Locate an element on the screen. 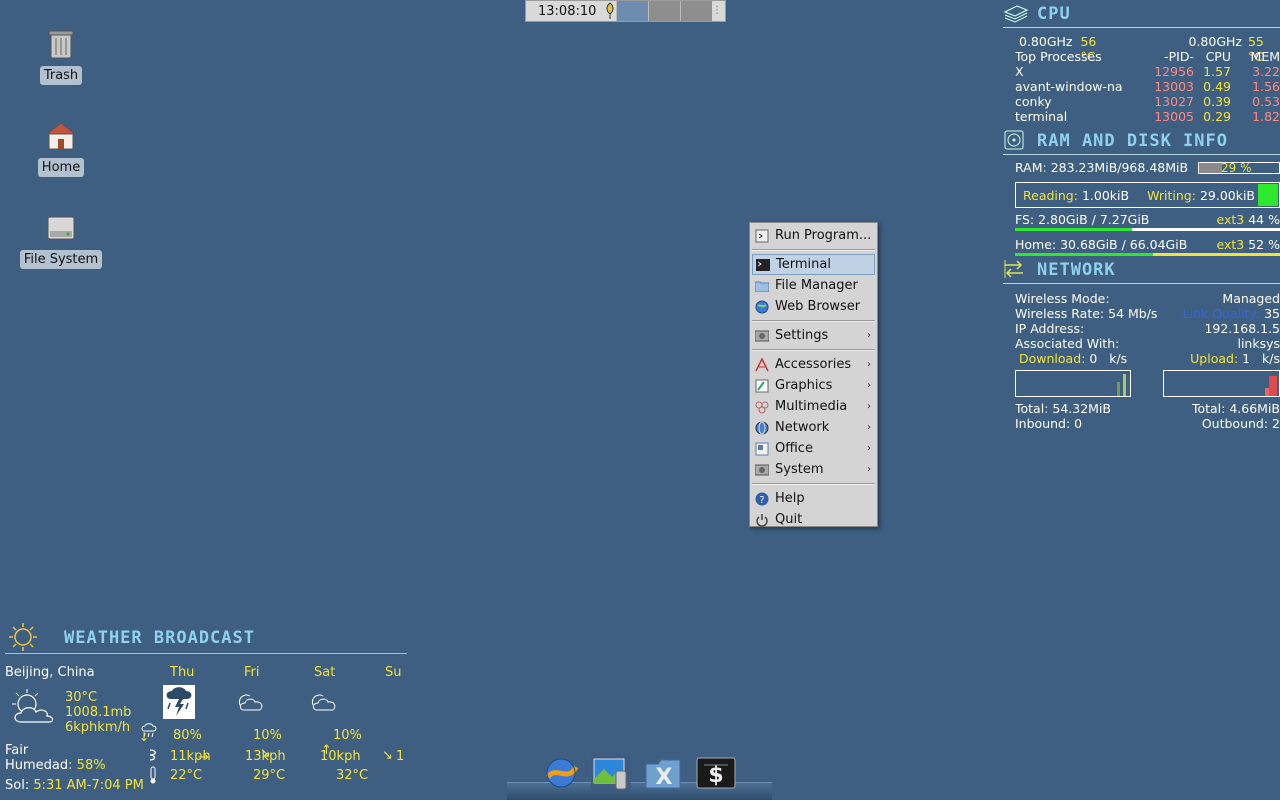 This screenshot has height=800, width=1280. menu-item-terminal: Terminal is located at coordinates (813, 264).